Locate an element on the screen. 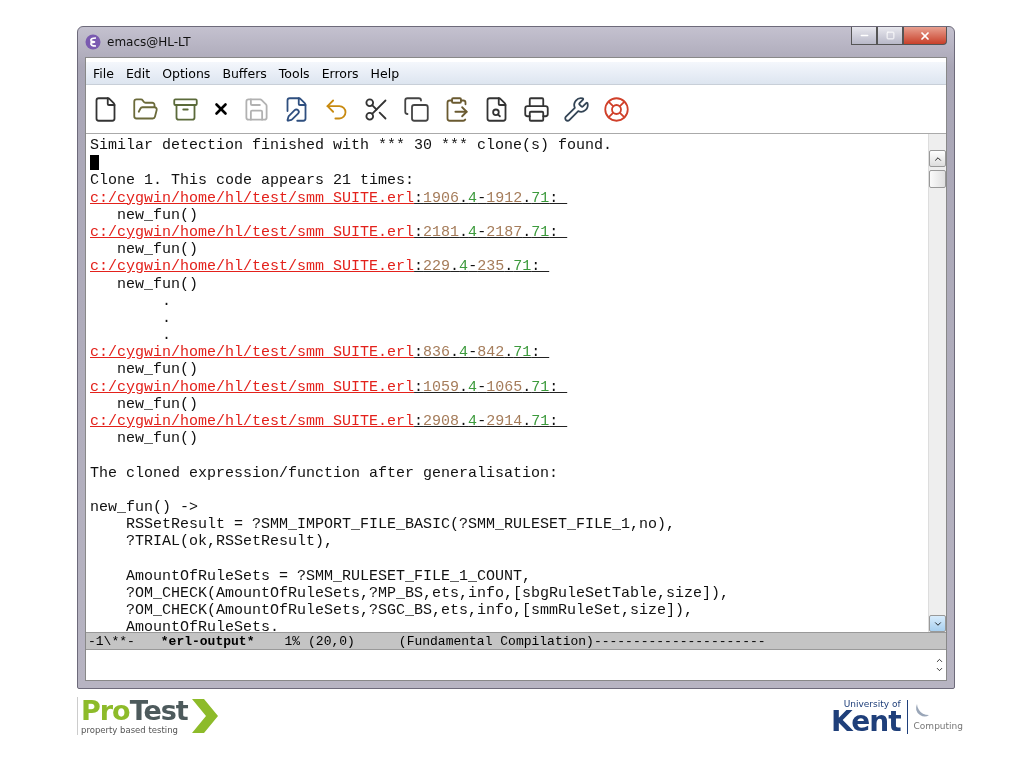 This screenshot has width=1024, height=768. window-title: emacs@HL-LT is located at coordinates (149, 42).